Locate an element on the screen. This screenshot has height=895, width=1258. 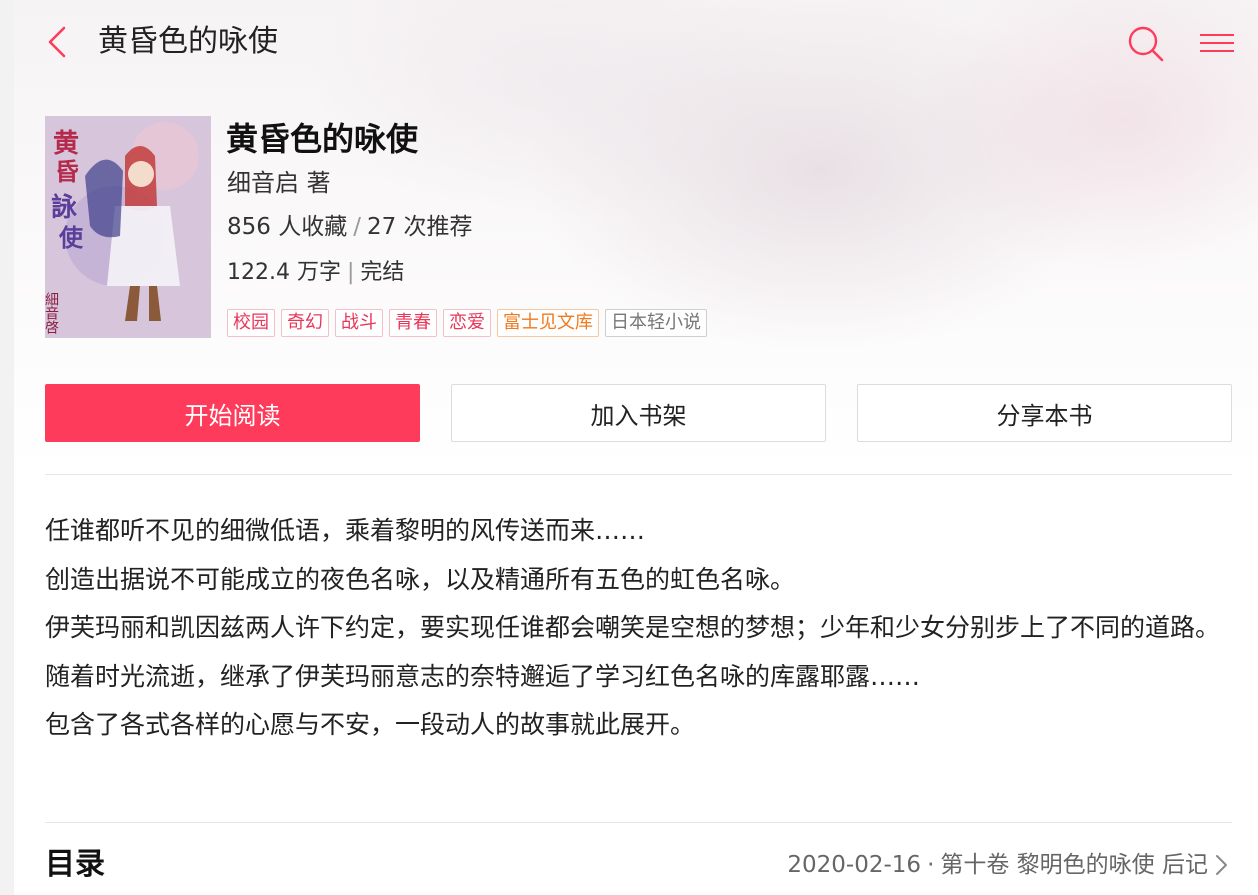
tag: 恋爱 is located at coordinates (467, 323).